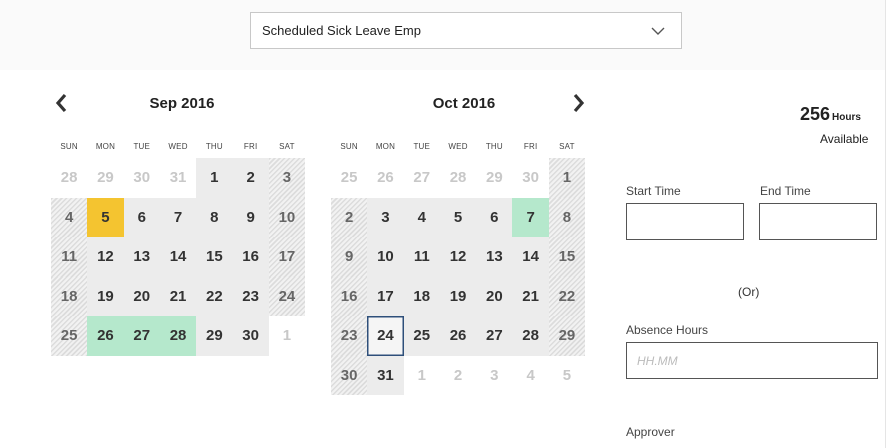 Image resolution: width=893 pixels, height=448 pixels. What do you see at coordinates (658, 31) in the screenshot?
I see `chevron-down-icon` at bounding box center [658, 31].